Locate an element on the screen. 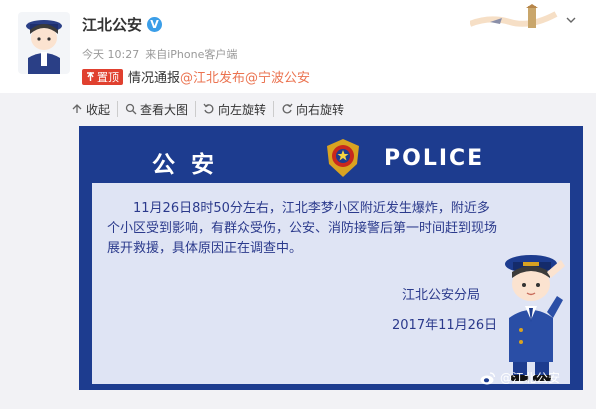 Image resolution: width=596 pixels, height=409 pixels. author-label: 江北公安 is located at coordinates (112, 24).